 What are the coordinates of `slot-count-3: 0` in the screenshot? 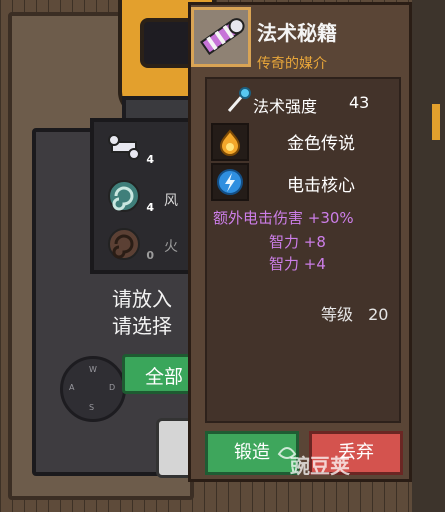 It's located at (150, 255).